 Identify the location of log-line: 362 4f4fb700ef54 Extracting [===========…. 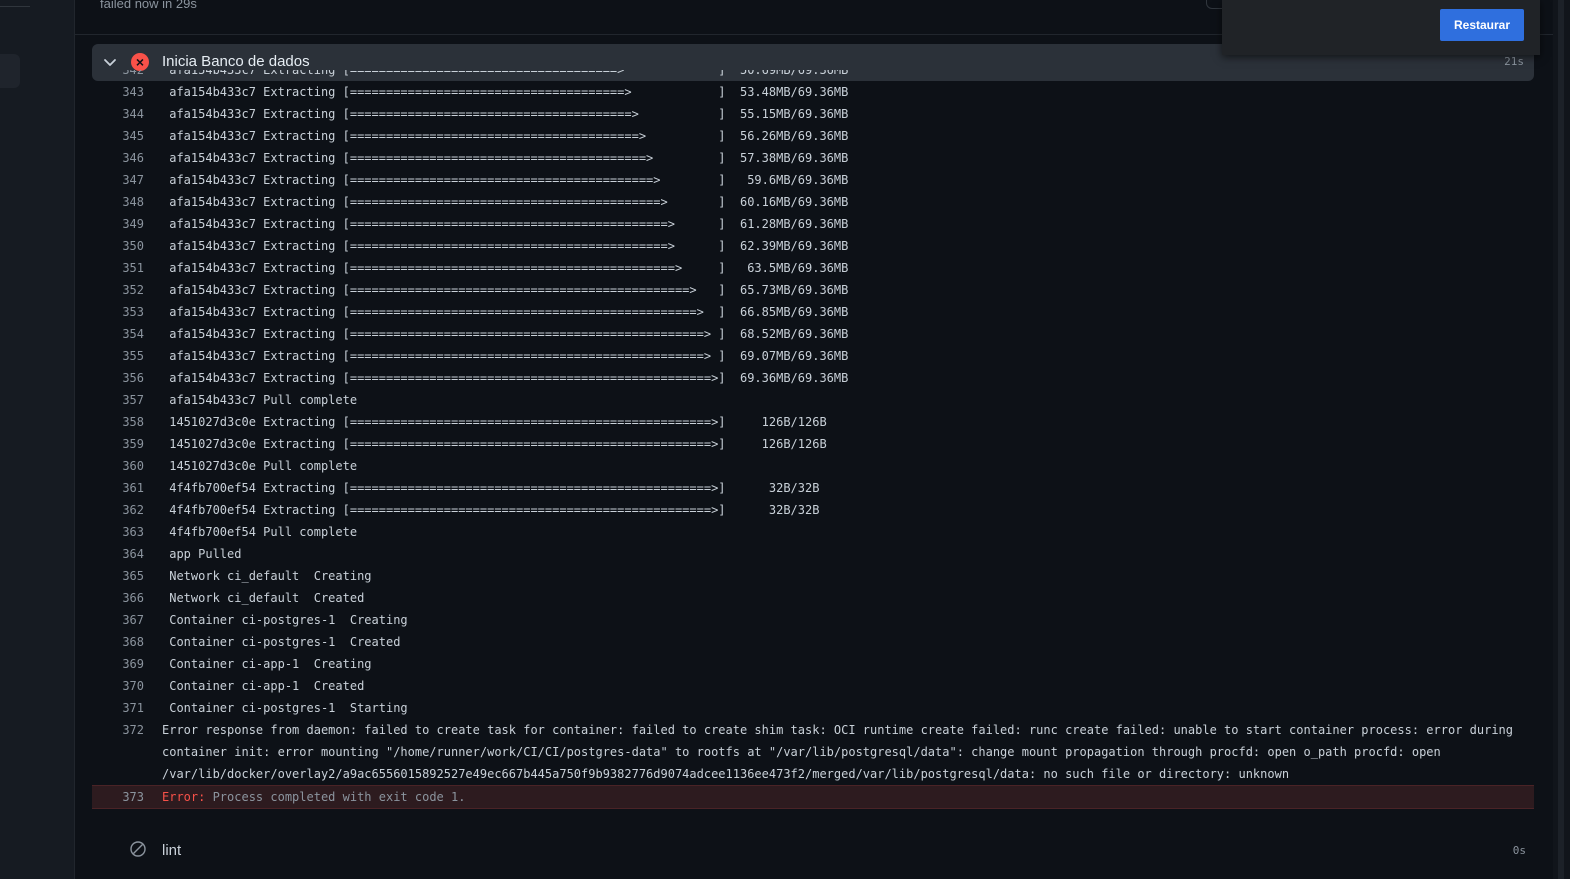
(813, 510).